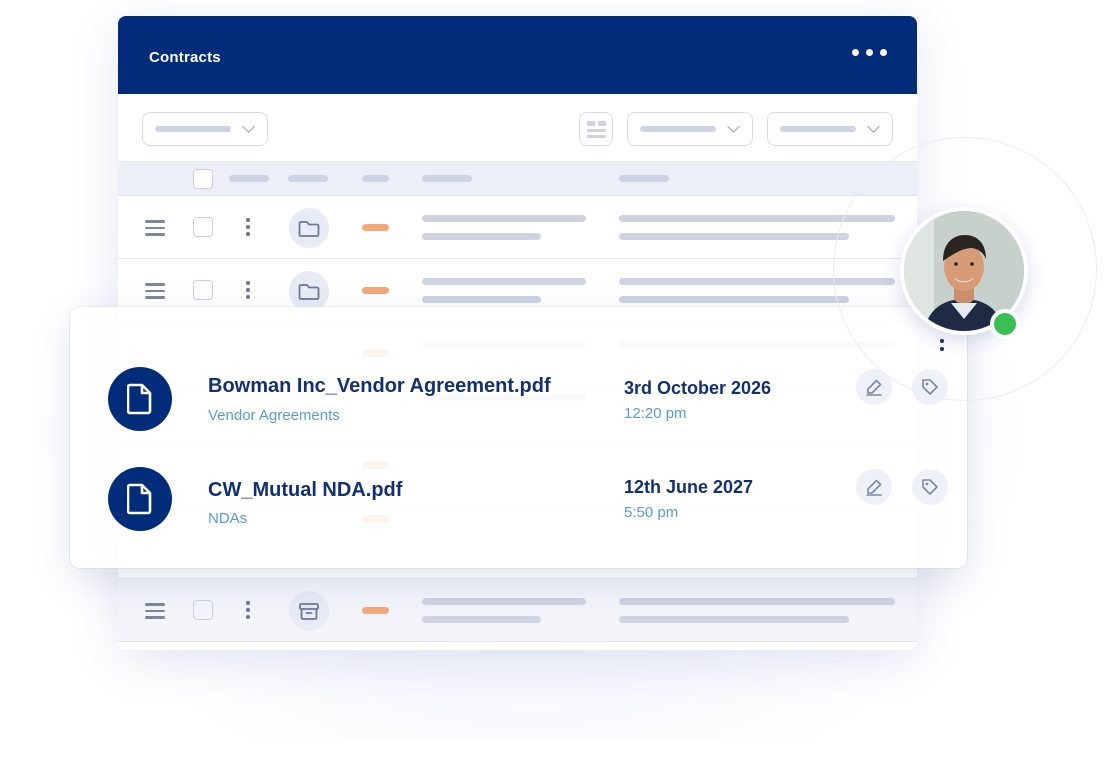  I want to click on toolbar, so click(517, 128).